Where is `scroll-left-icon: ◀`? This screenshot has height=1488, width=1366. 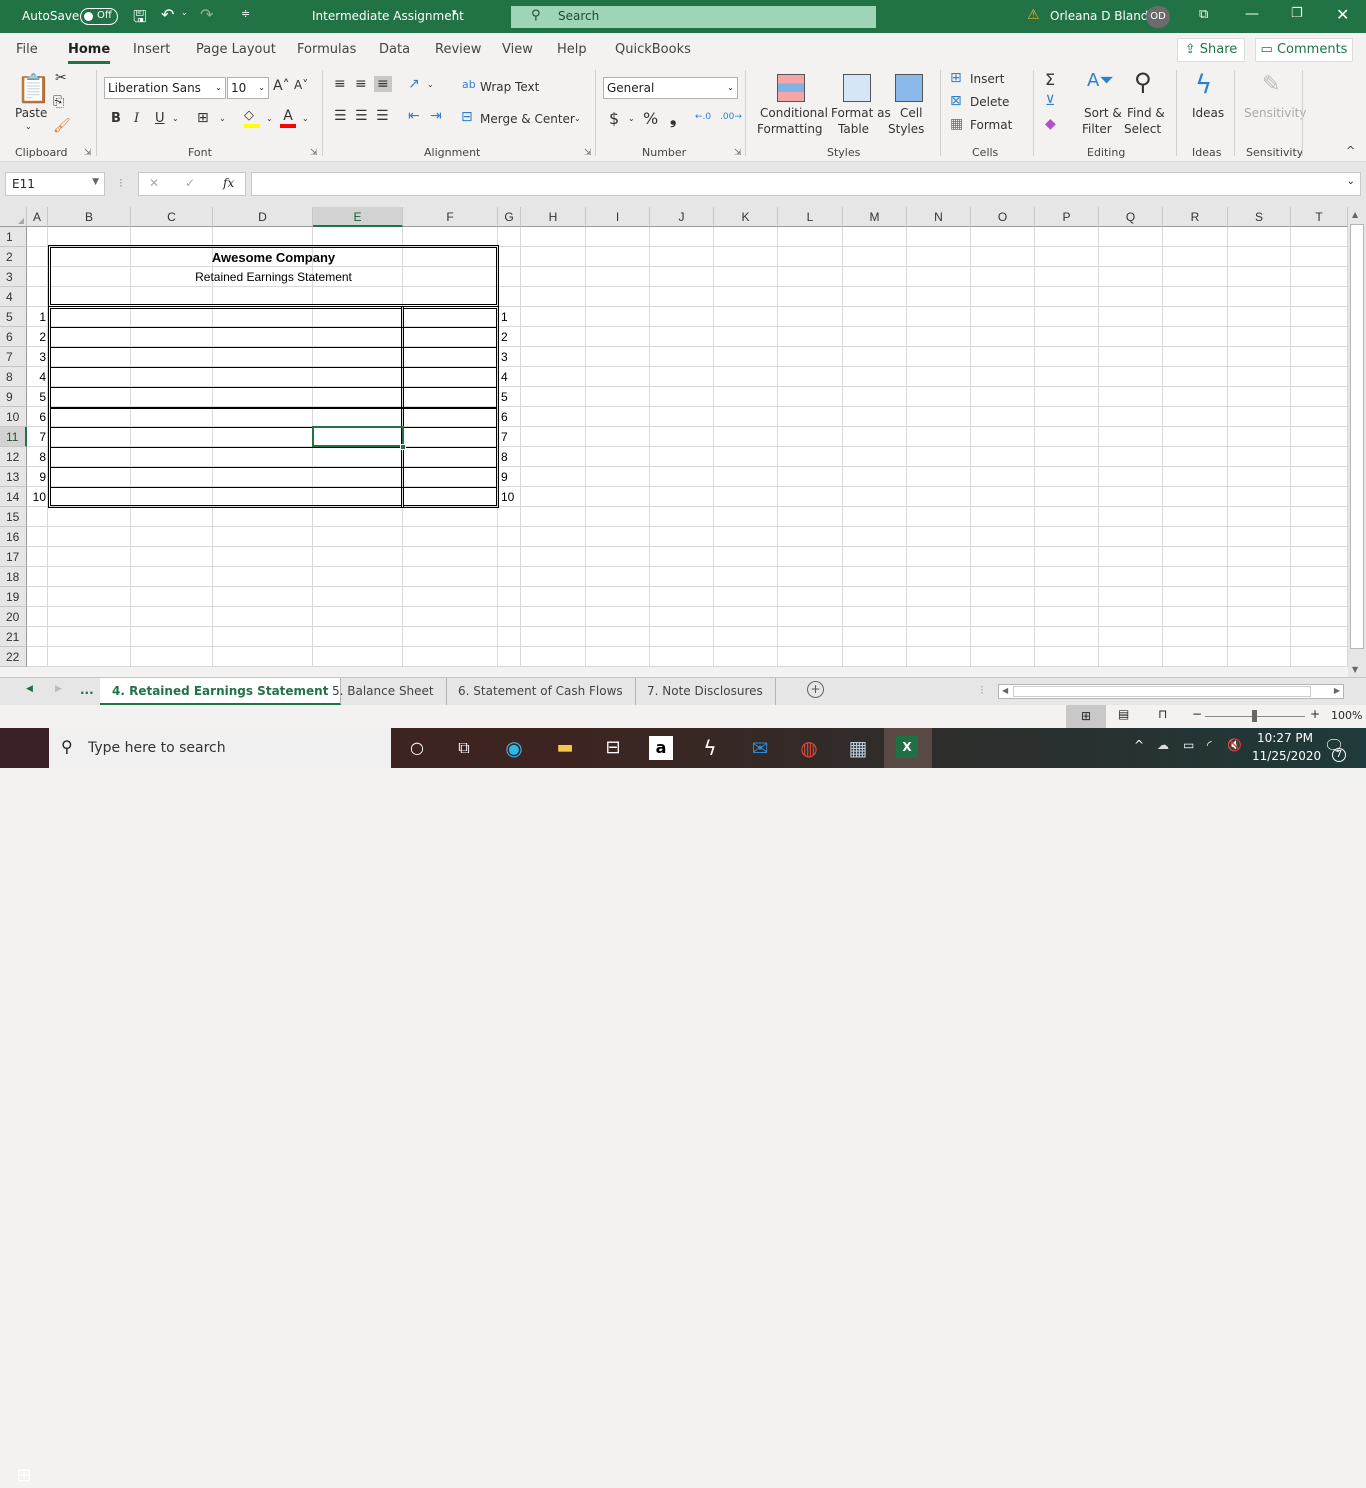 scroll-left-icon: ◀ is located at coordinates (1005, 690).